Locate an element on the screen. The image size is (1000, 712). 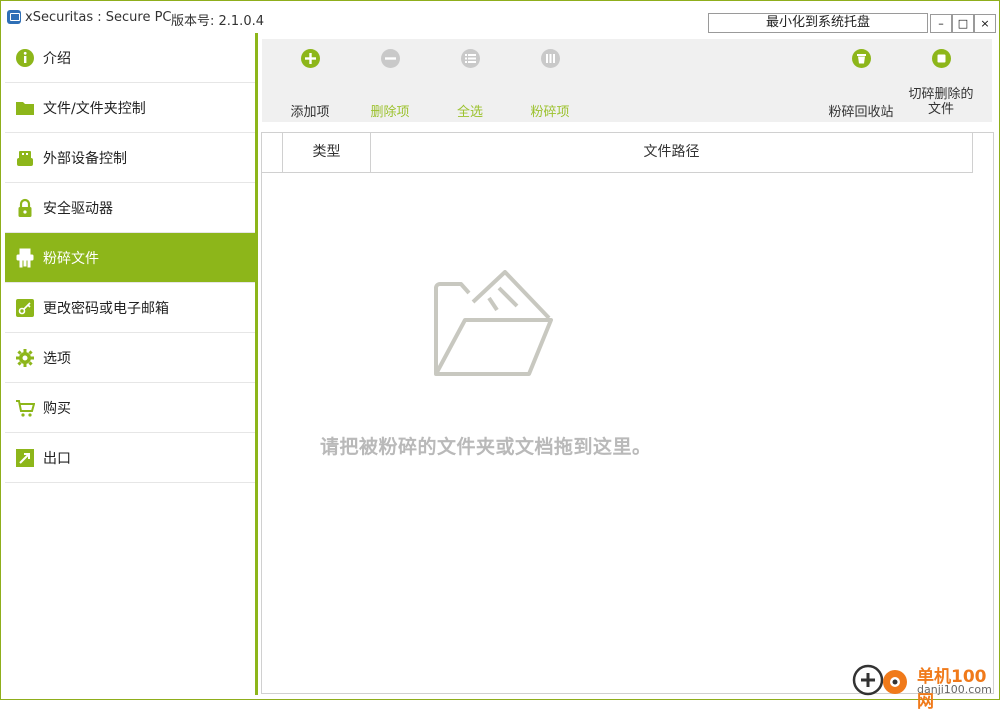
stop-icon is located at coordinates (941, 58).